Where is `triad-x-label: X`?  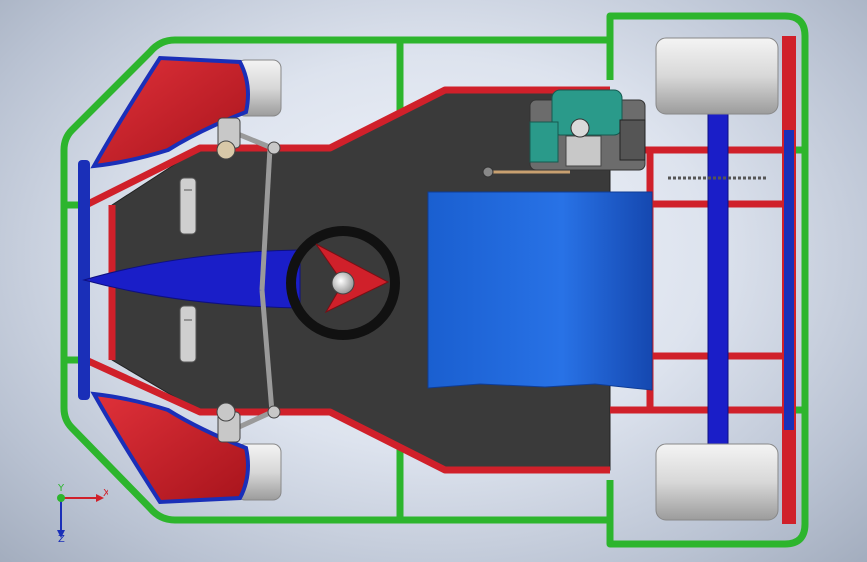
triad-x-label: X is located at coordinates (105, 493).